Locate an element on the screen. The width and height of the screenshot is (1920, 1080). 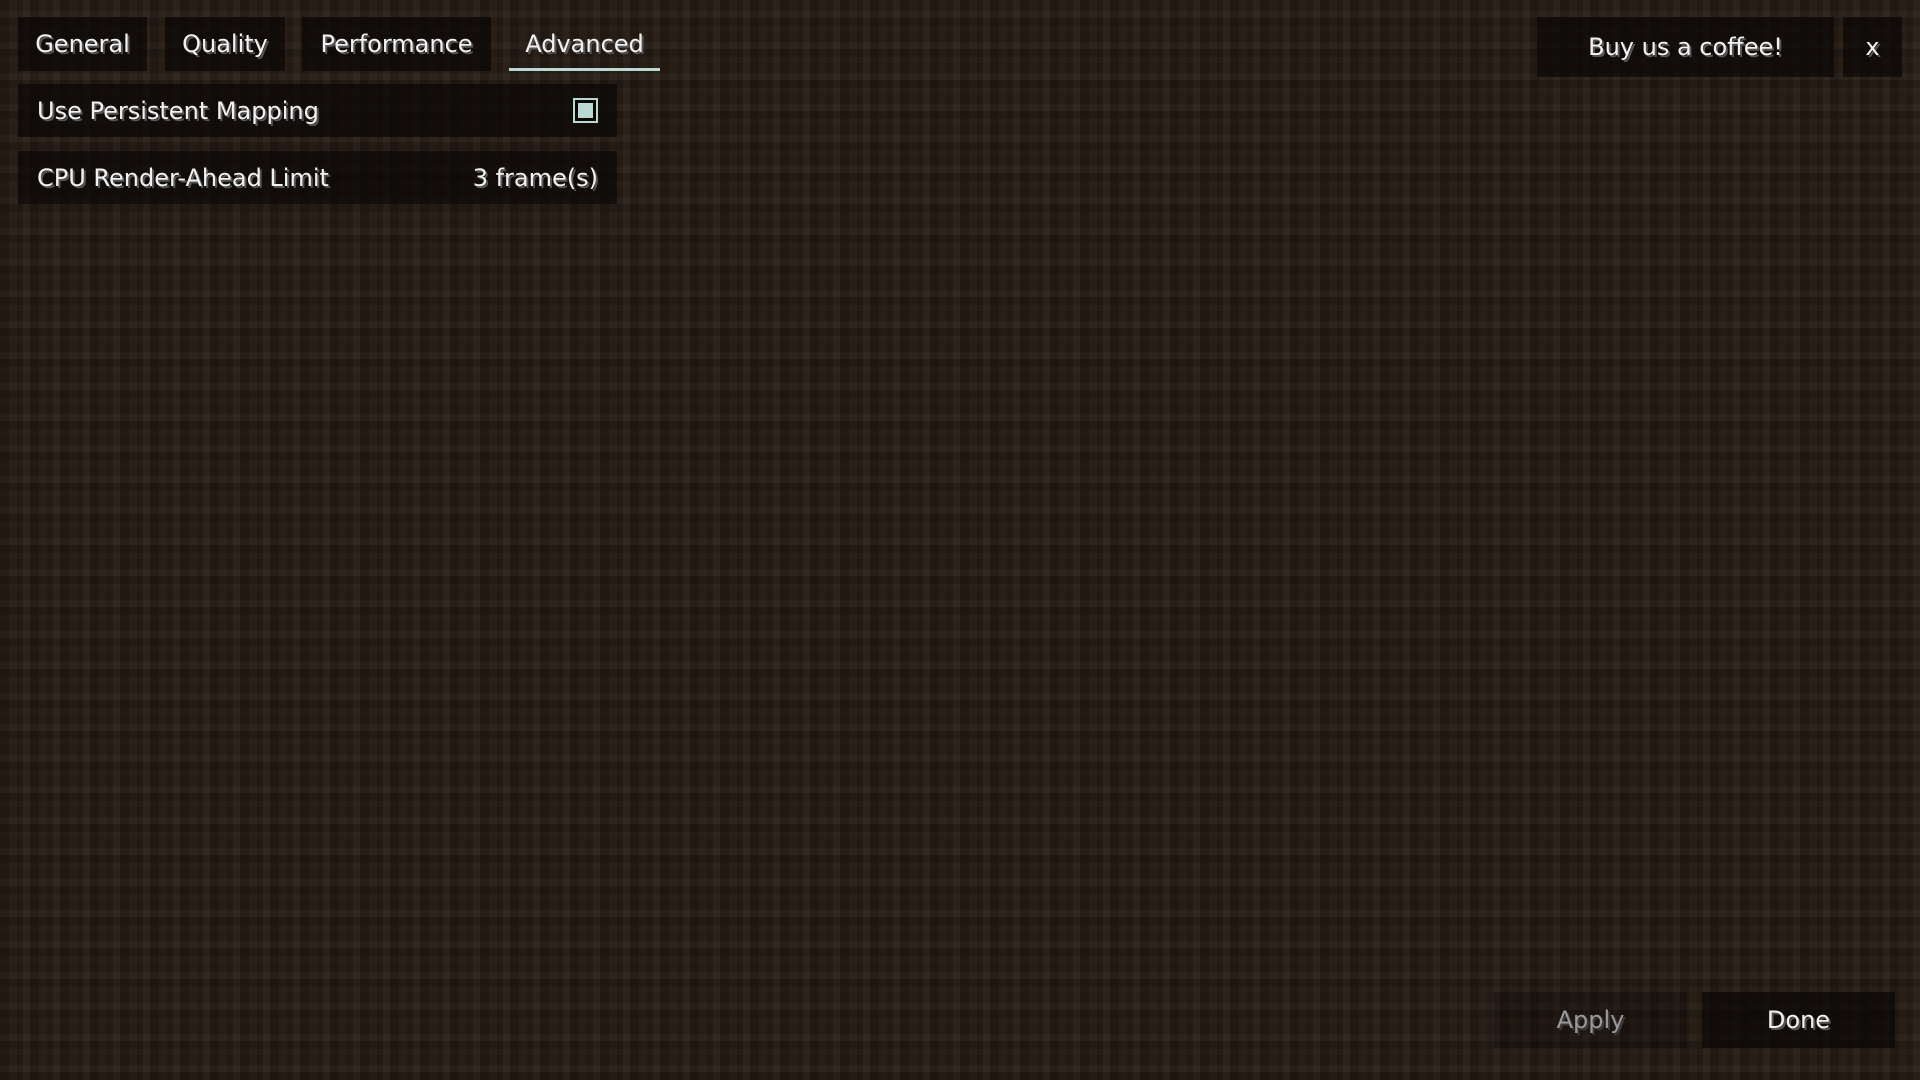
close-button: x is located at coordinates (1872, 47).